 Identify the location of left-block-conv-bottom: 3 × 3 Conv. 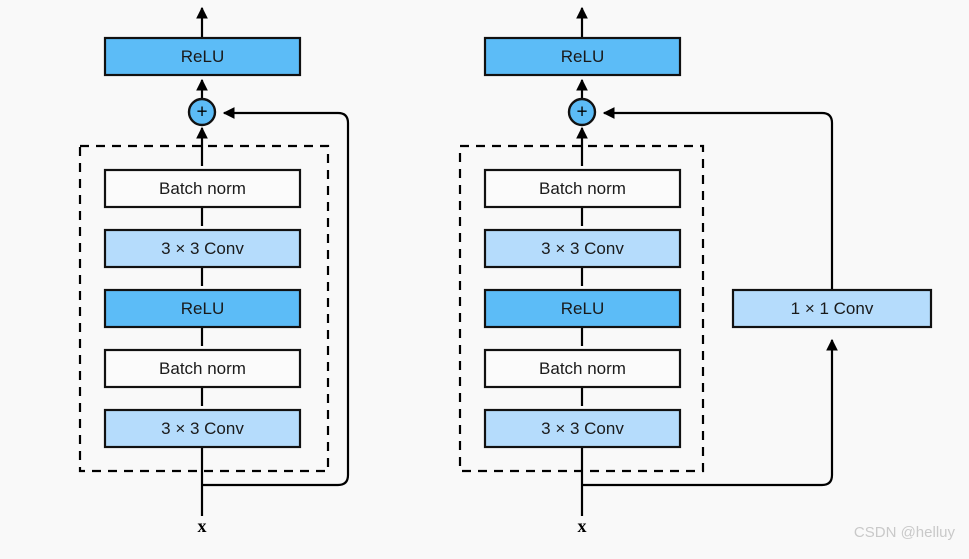
(202, 428).